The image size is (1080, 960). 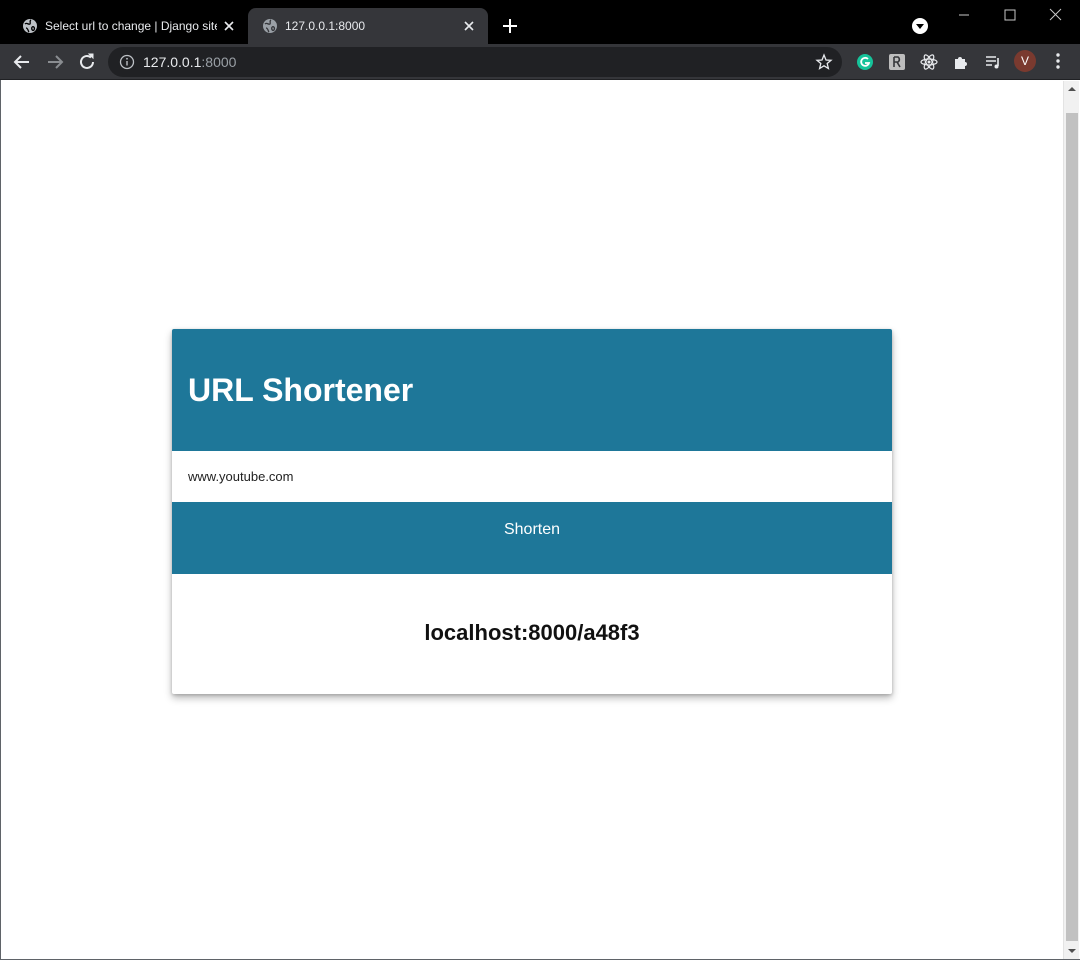 I want to click on media-playlist-icon, so click(x=993, y=62).